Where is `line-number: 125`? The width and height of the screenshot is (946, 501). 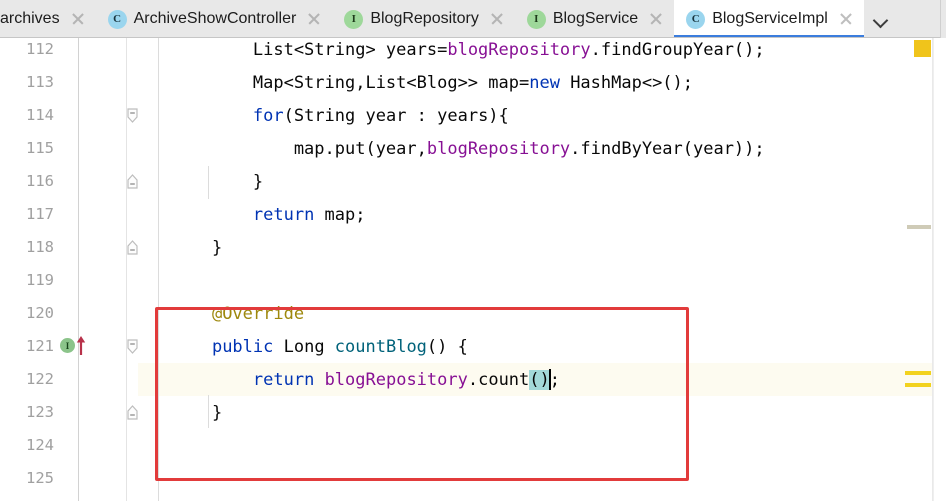
line-number: 125 is located at coordinates (40, 477).